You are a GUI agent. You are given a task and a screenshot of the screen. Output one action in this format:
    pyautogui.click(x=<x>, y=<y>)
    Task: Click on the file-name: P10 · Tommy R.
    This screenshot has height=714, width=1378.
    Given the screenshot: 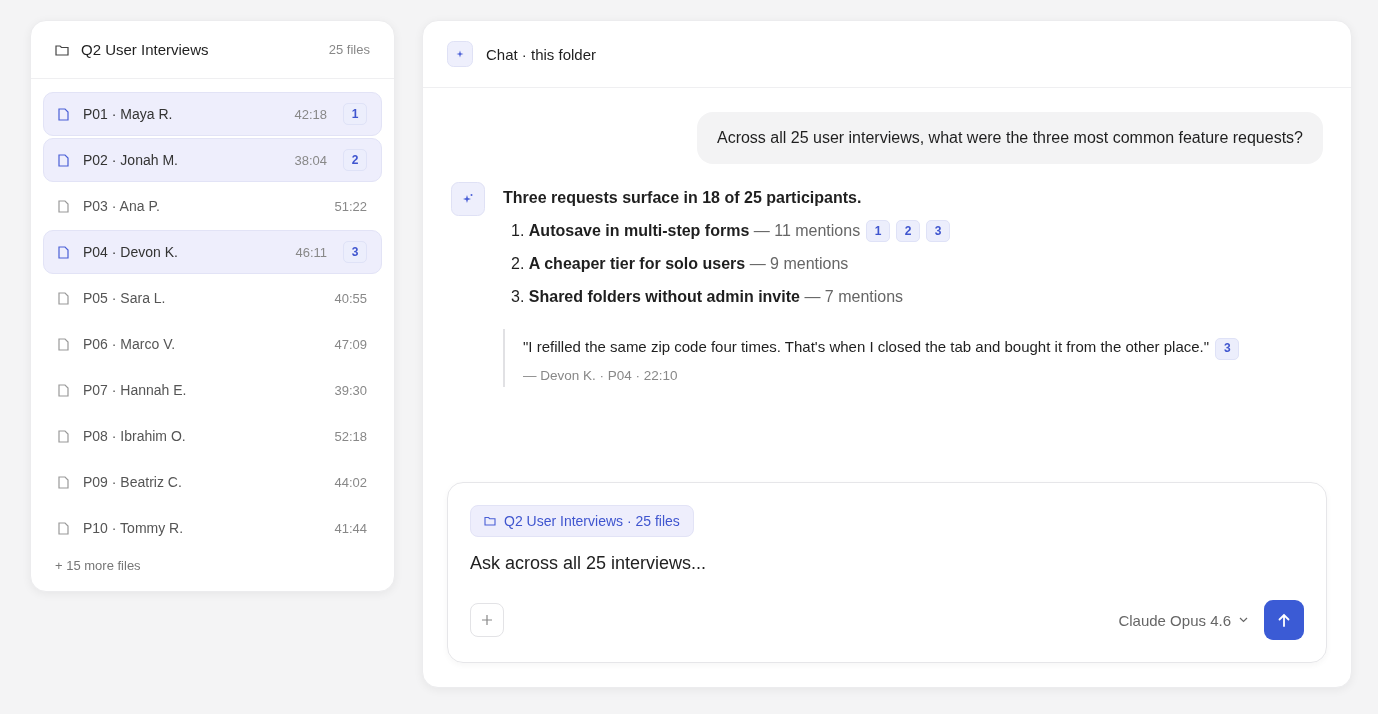 What is the action you would take?
    pyautogui.click(x=134, y=528)
    